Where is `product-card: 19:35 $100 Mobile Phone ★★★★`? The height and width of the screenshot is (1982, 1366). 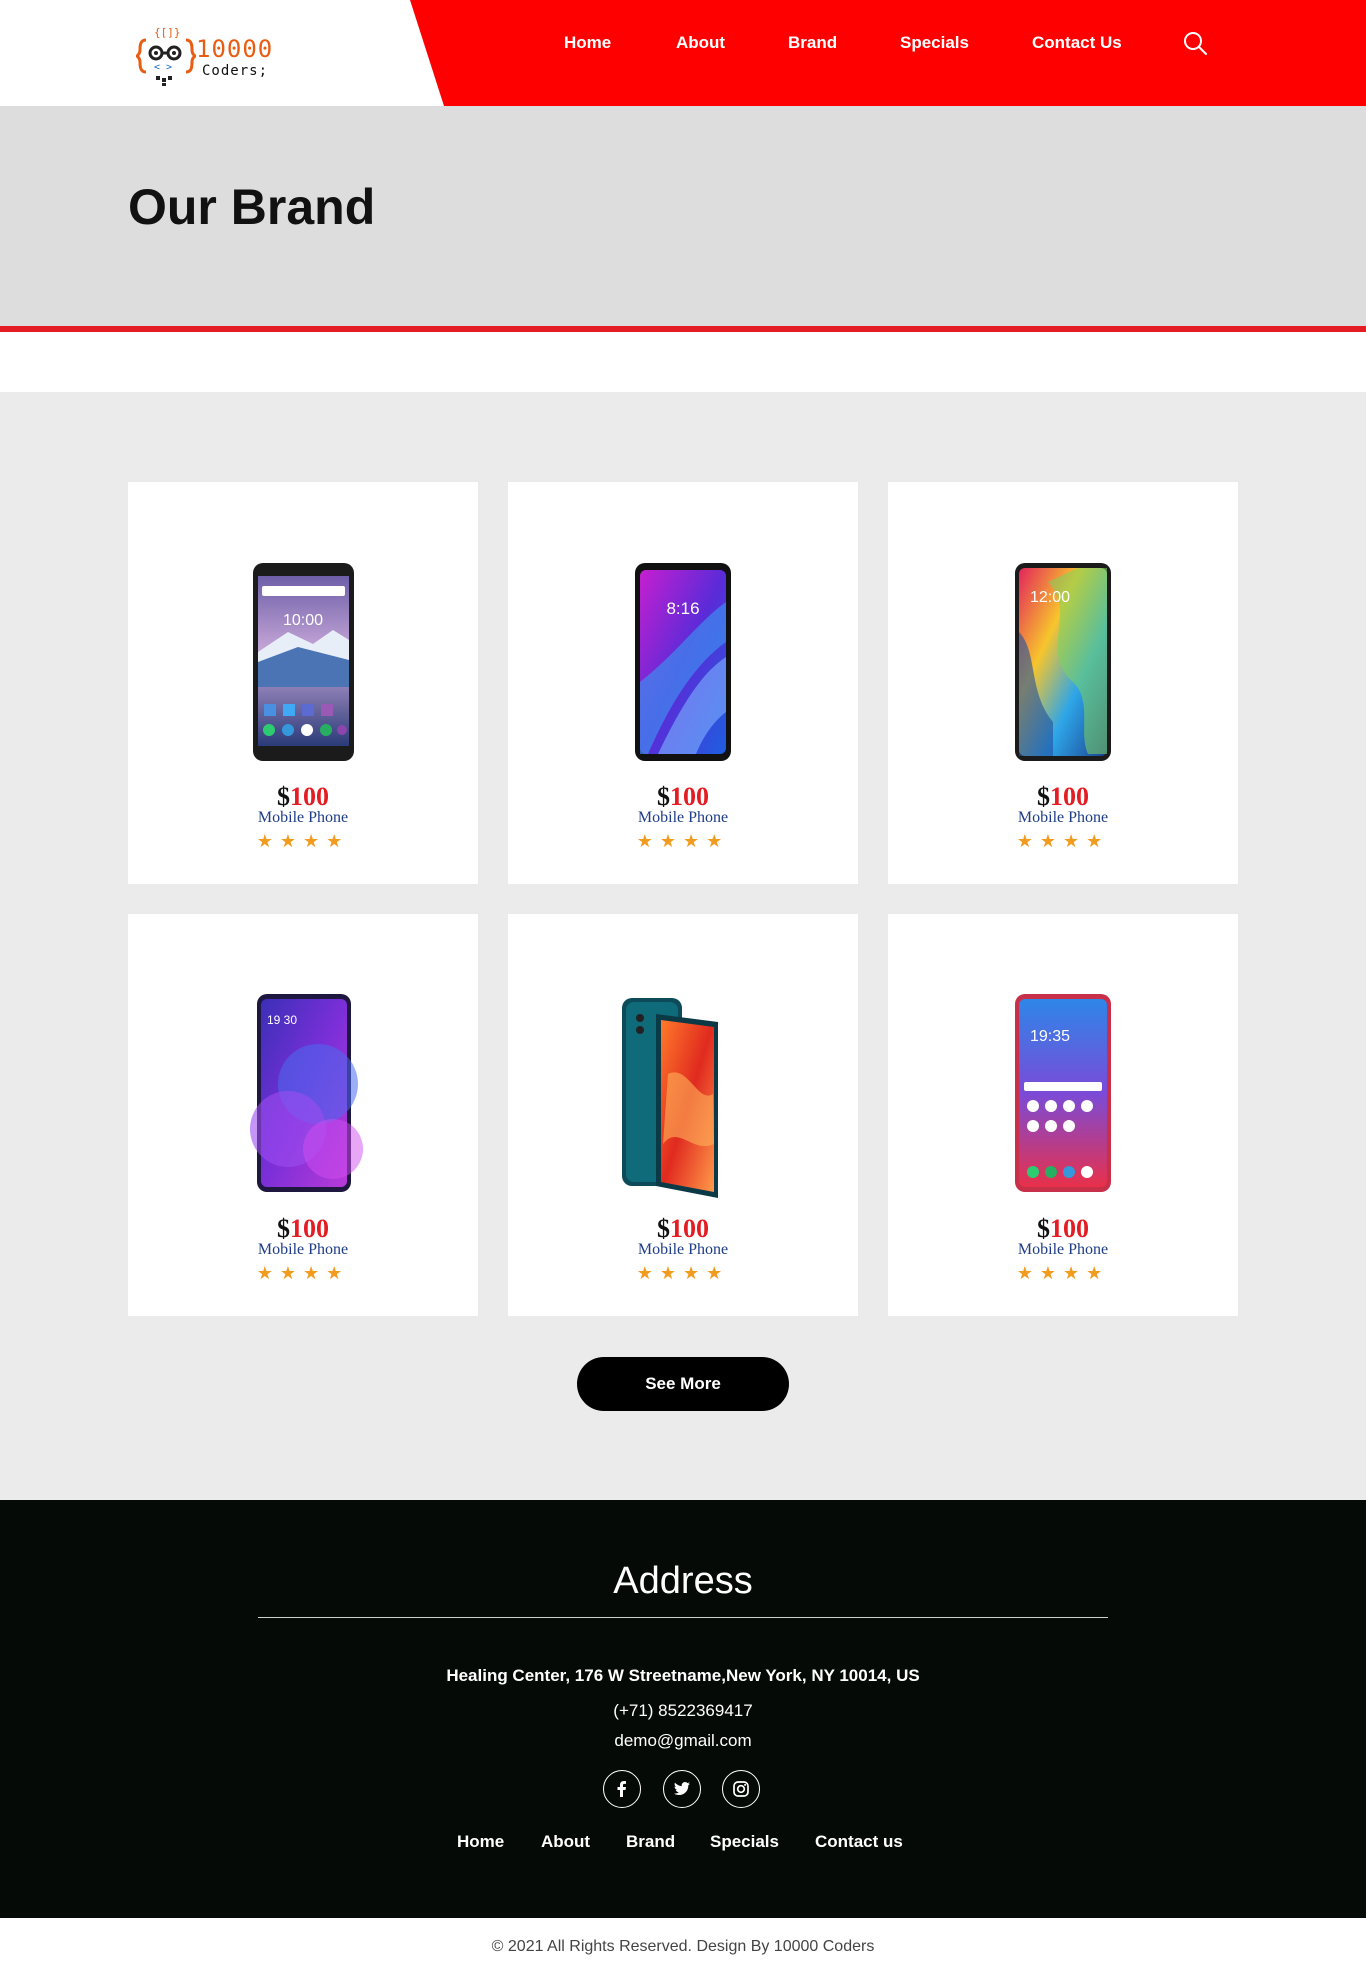
product-card: 19:35 $100 Mobile Phone ★★★★ is located at coordinates (1063, 1115).